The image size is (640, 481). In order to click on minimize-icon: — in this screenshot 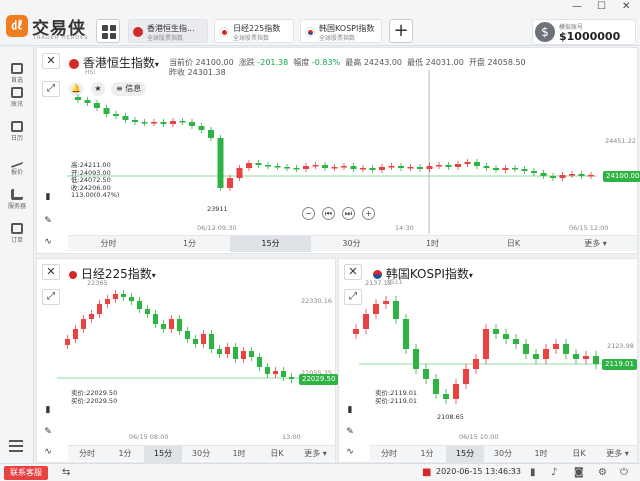, I will do `click(577, 6)`.